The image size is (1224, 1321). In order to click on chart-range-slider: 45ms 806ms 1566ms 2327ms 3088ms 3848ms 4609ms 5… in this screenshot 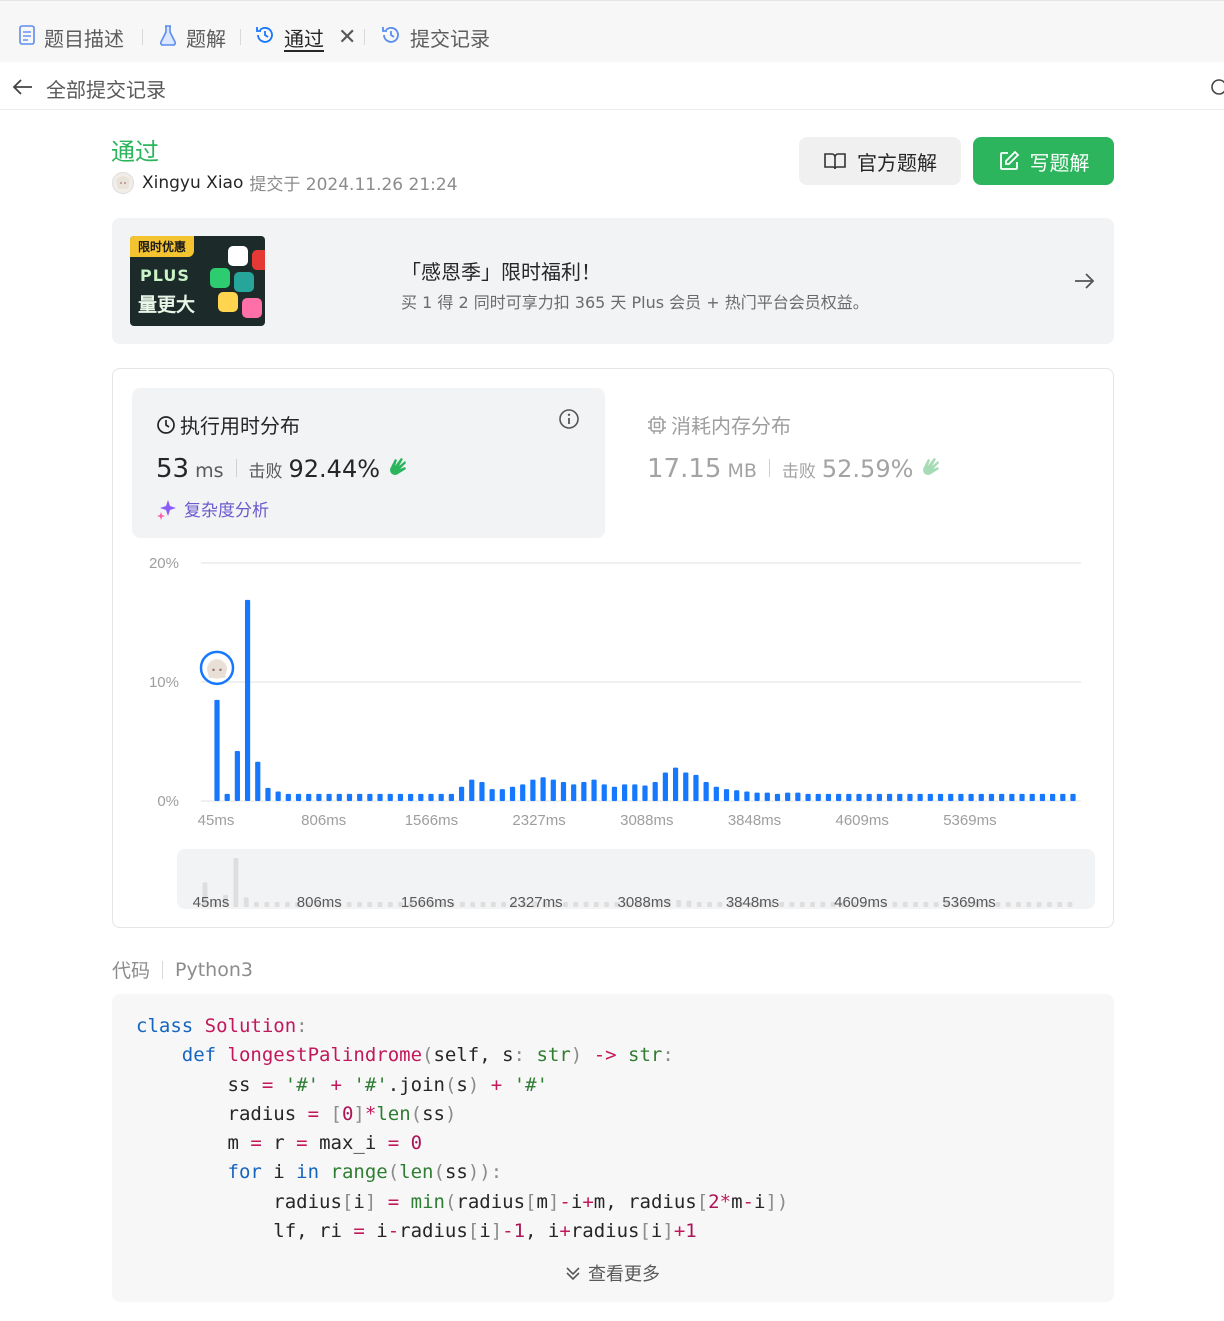, I will do `click(636, 879)`.